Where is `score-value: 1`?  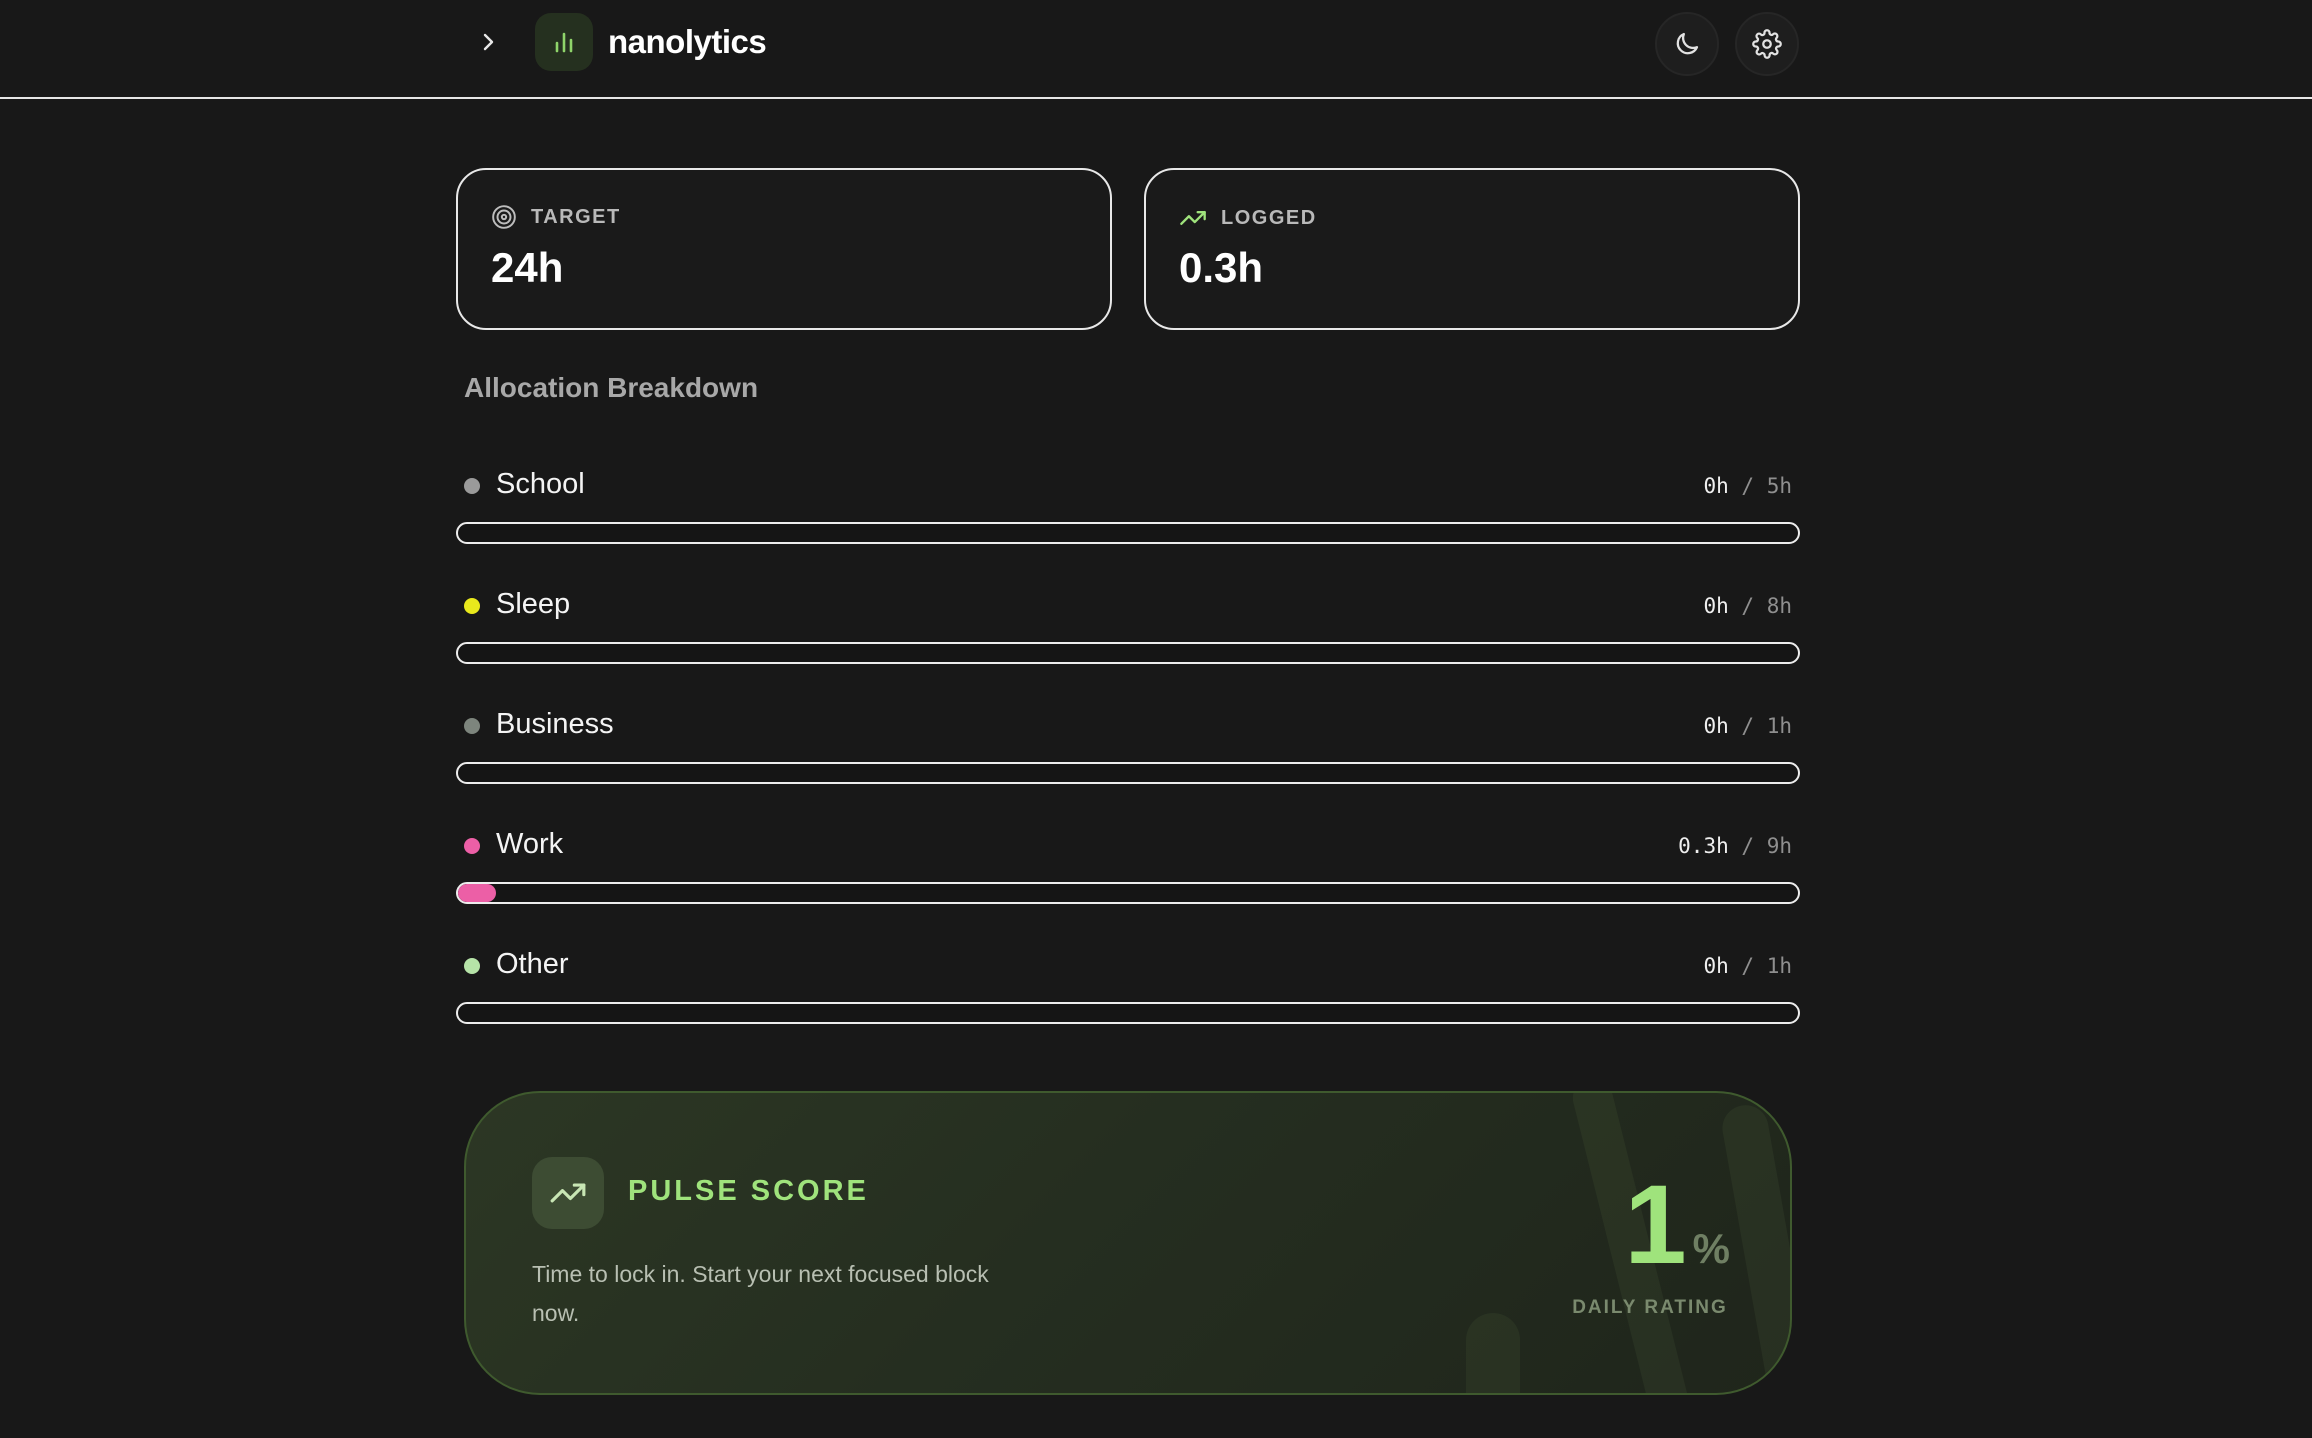 score-value: 1 is located at coordinates (1655, 1224).